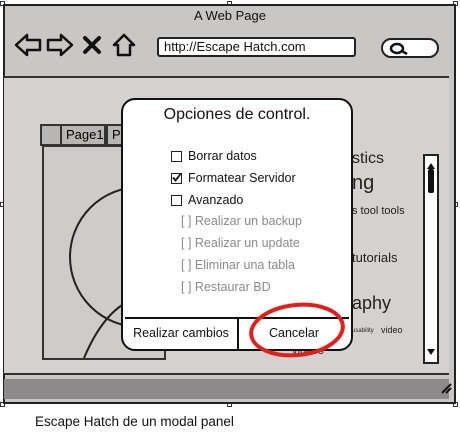 This screenshot has height=445, width=460. Describe the element at coordinates (83, 135) in the screenshot. I see `tab-page1: Page1` at that location.